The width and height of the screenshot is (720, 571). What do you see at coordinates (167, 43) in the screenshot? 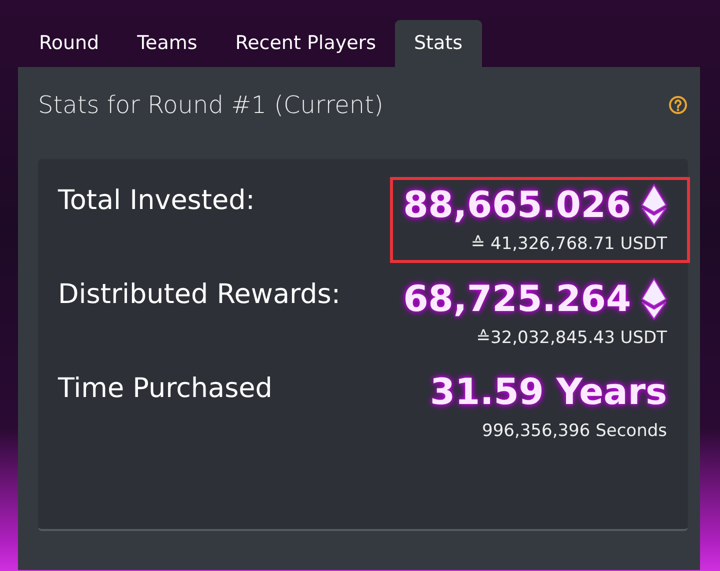
I see `tab: Teams` at bounding box center [167, 43].